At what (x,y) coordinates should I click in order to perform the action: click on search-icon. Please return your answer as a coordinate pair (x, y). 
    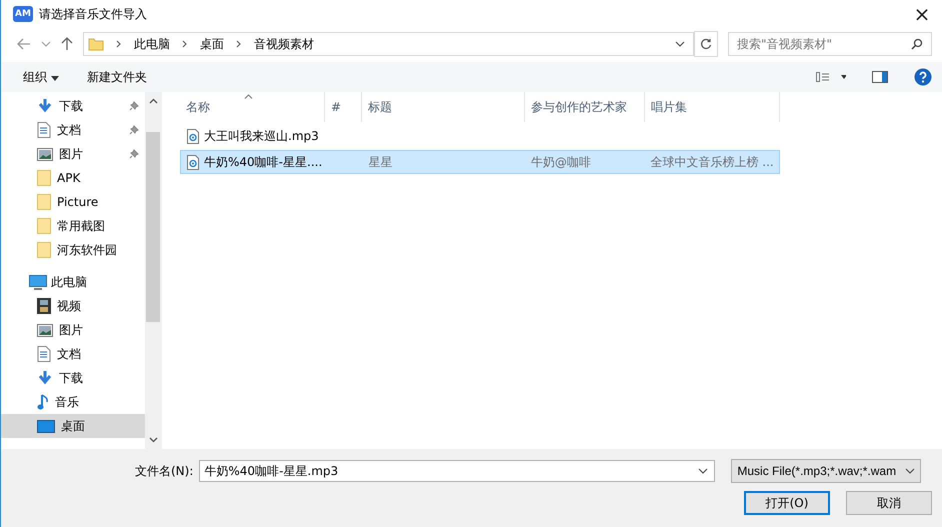
    Looking at the image, I should click on (917, 44).